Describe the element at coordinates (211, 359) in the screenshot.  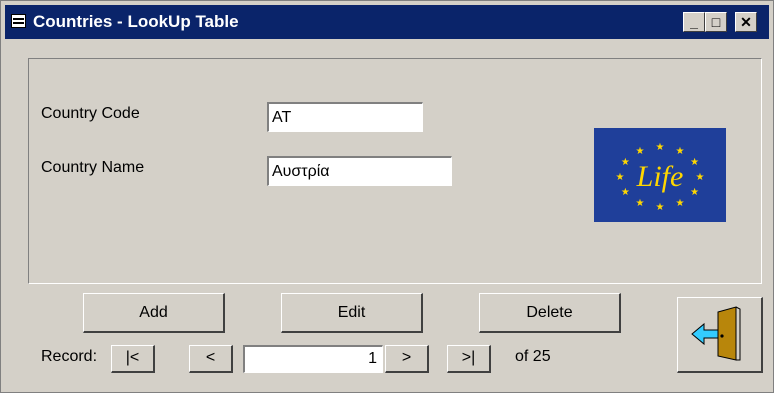
I see `previous-record-button: <` at that location.